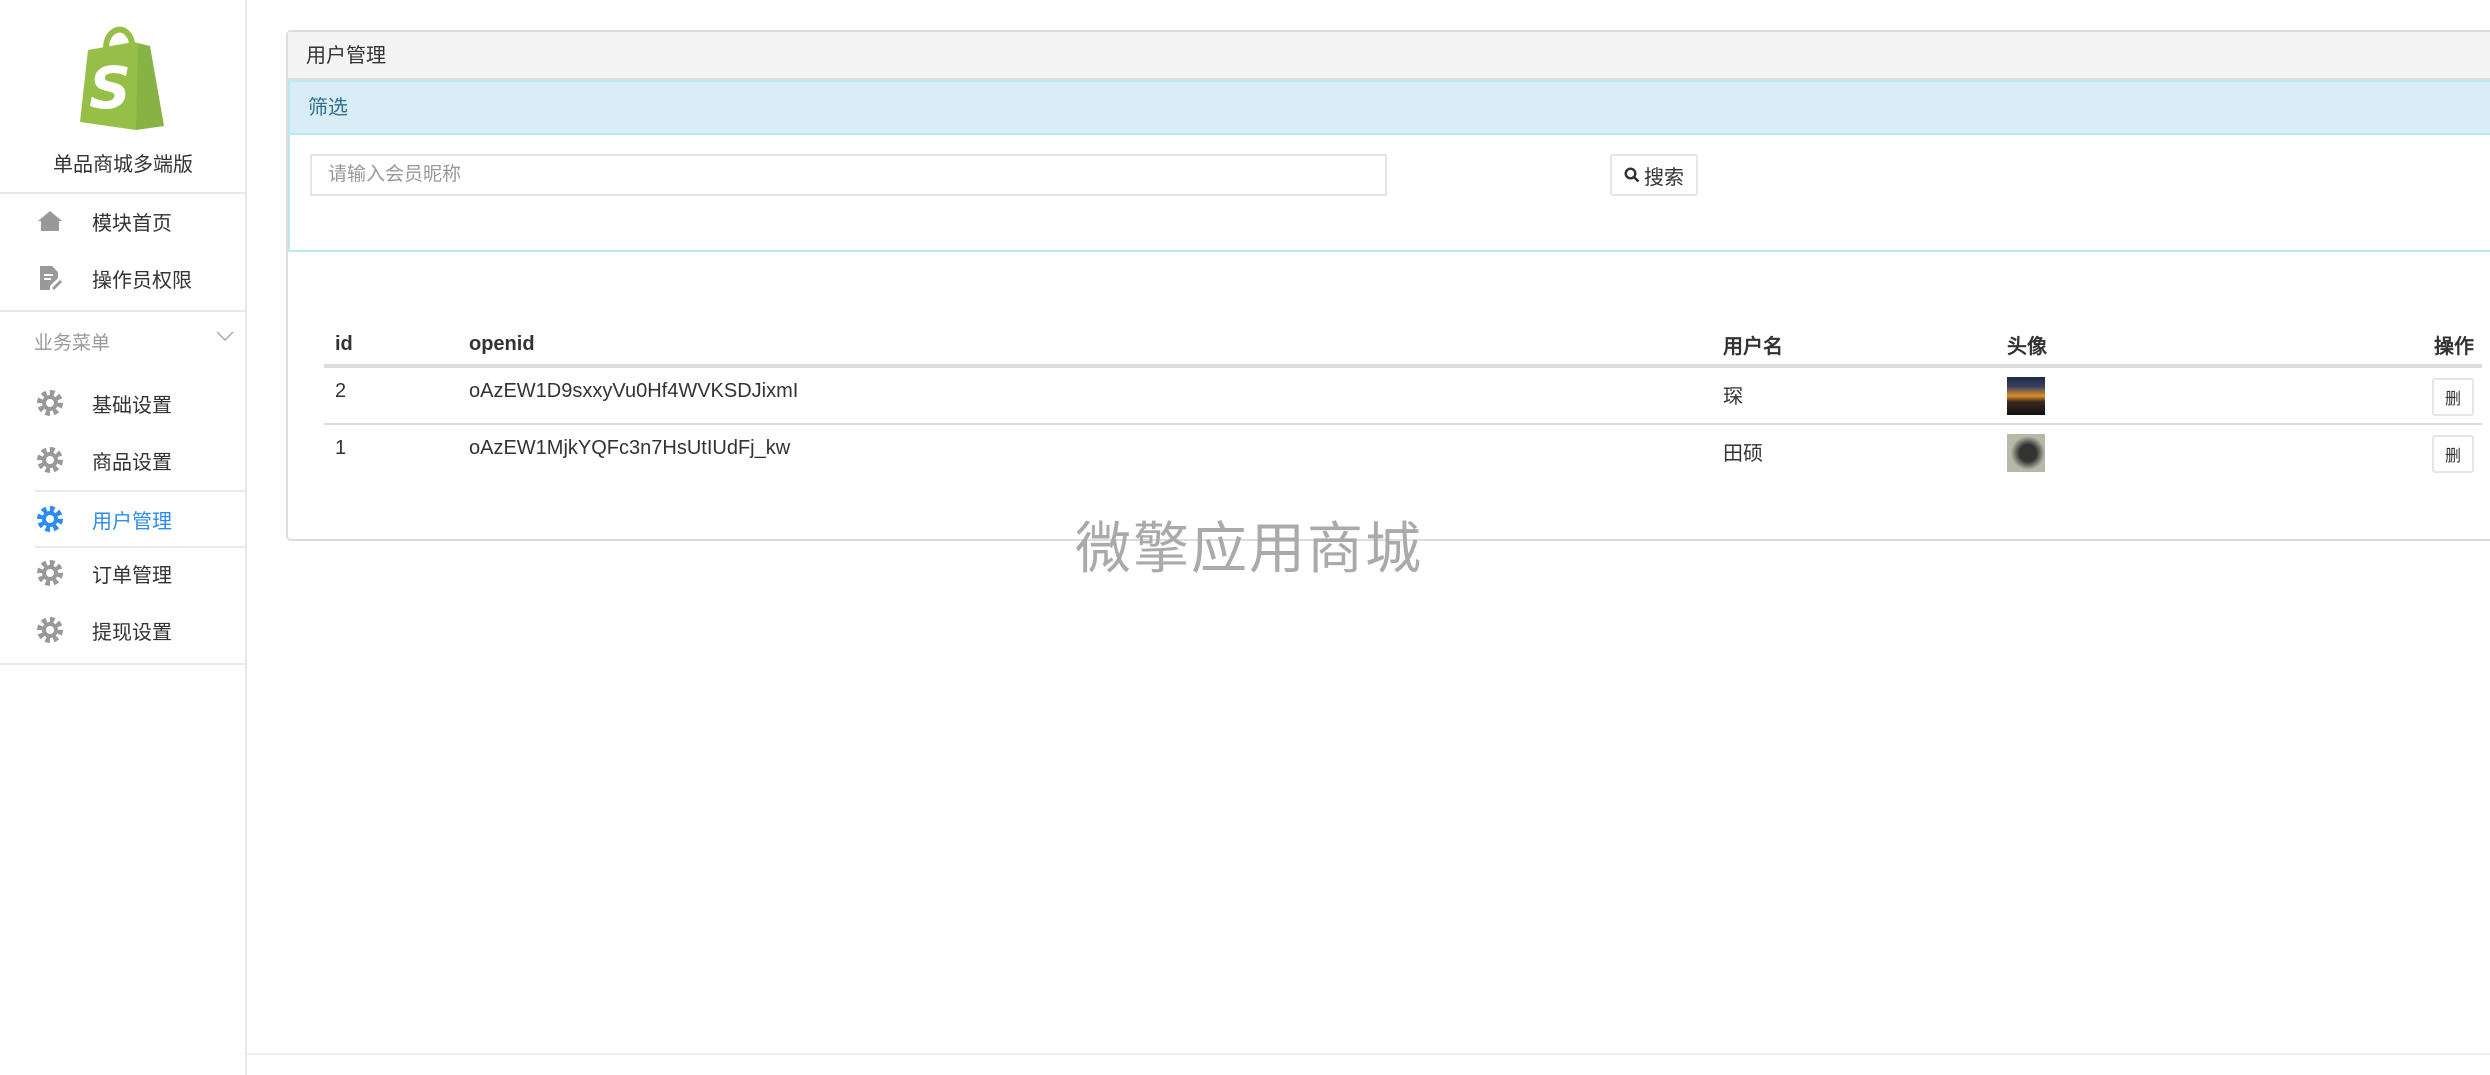 The height and width of the screenshot is (1075, 2490). What do you see at coordinates (1249, 548) in the screenshot?
I see `watermark: 微擎应用商城` at bounding box center [1249, 548].